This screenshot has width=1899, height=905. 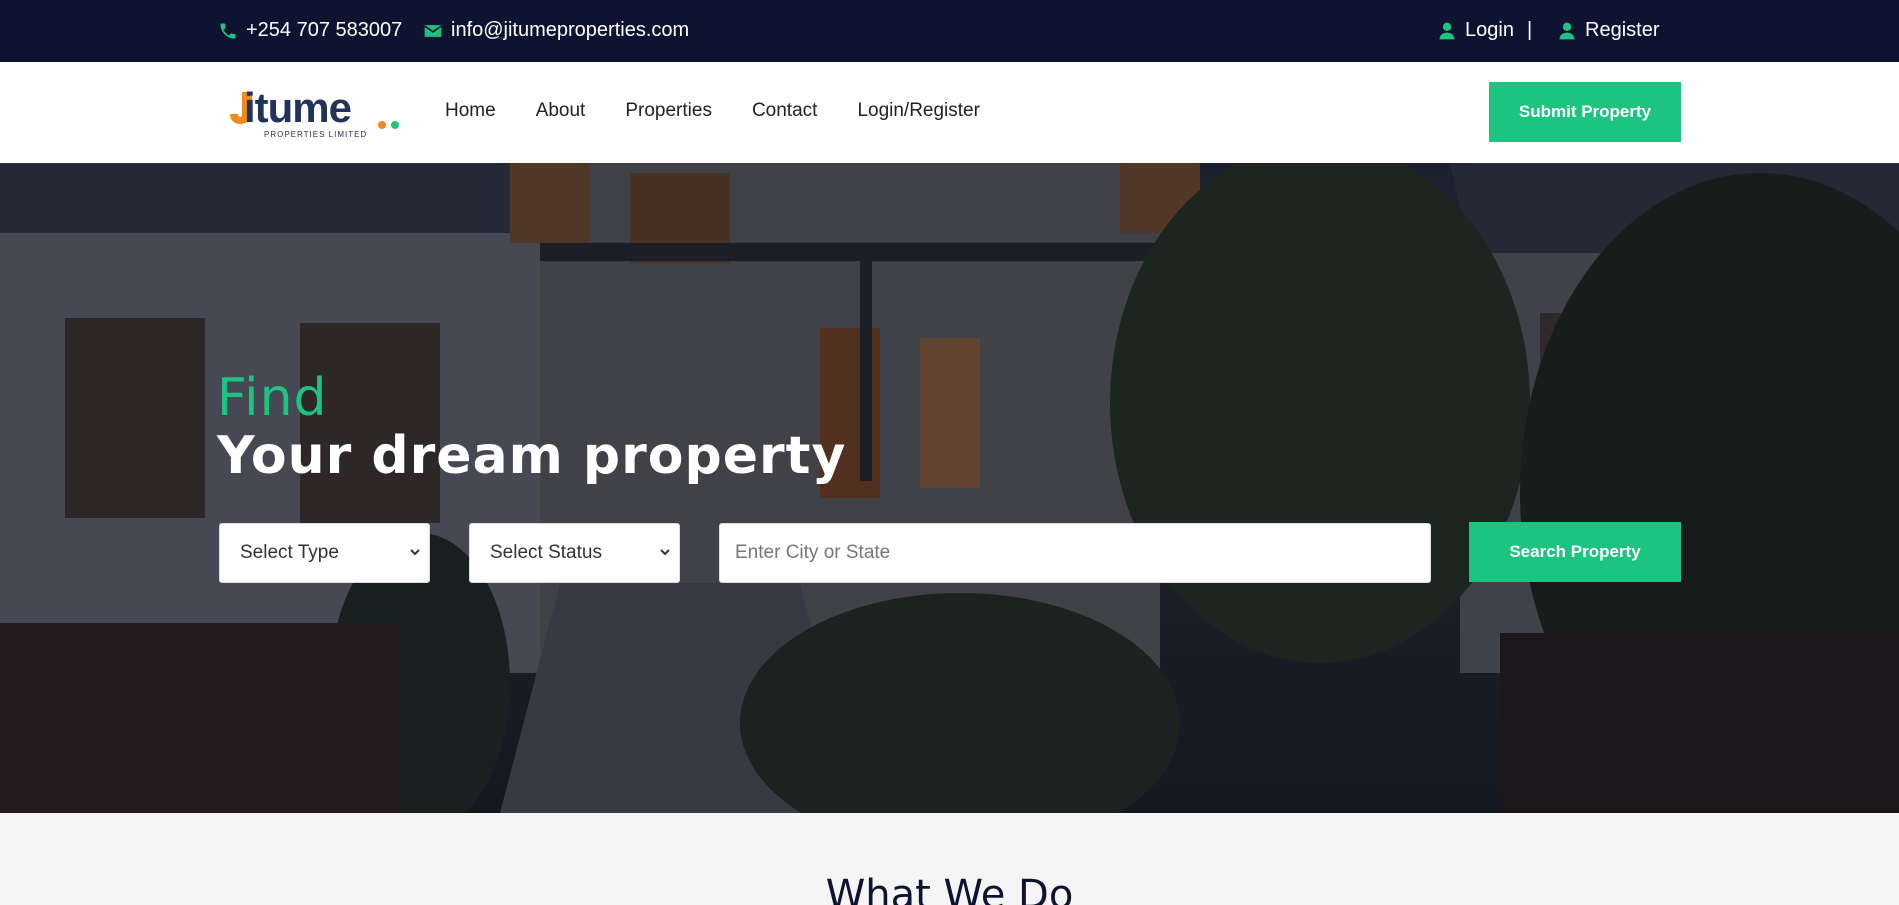 I want to click on section-title: What We Do, so click(x=949, y=888).